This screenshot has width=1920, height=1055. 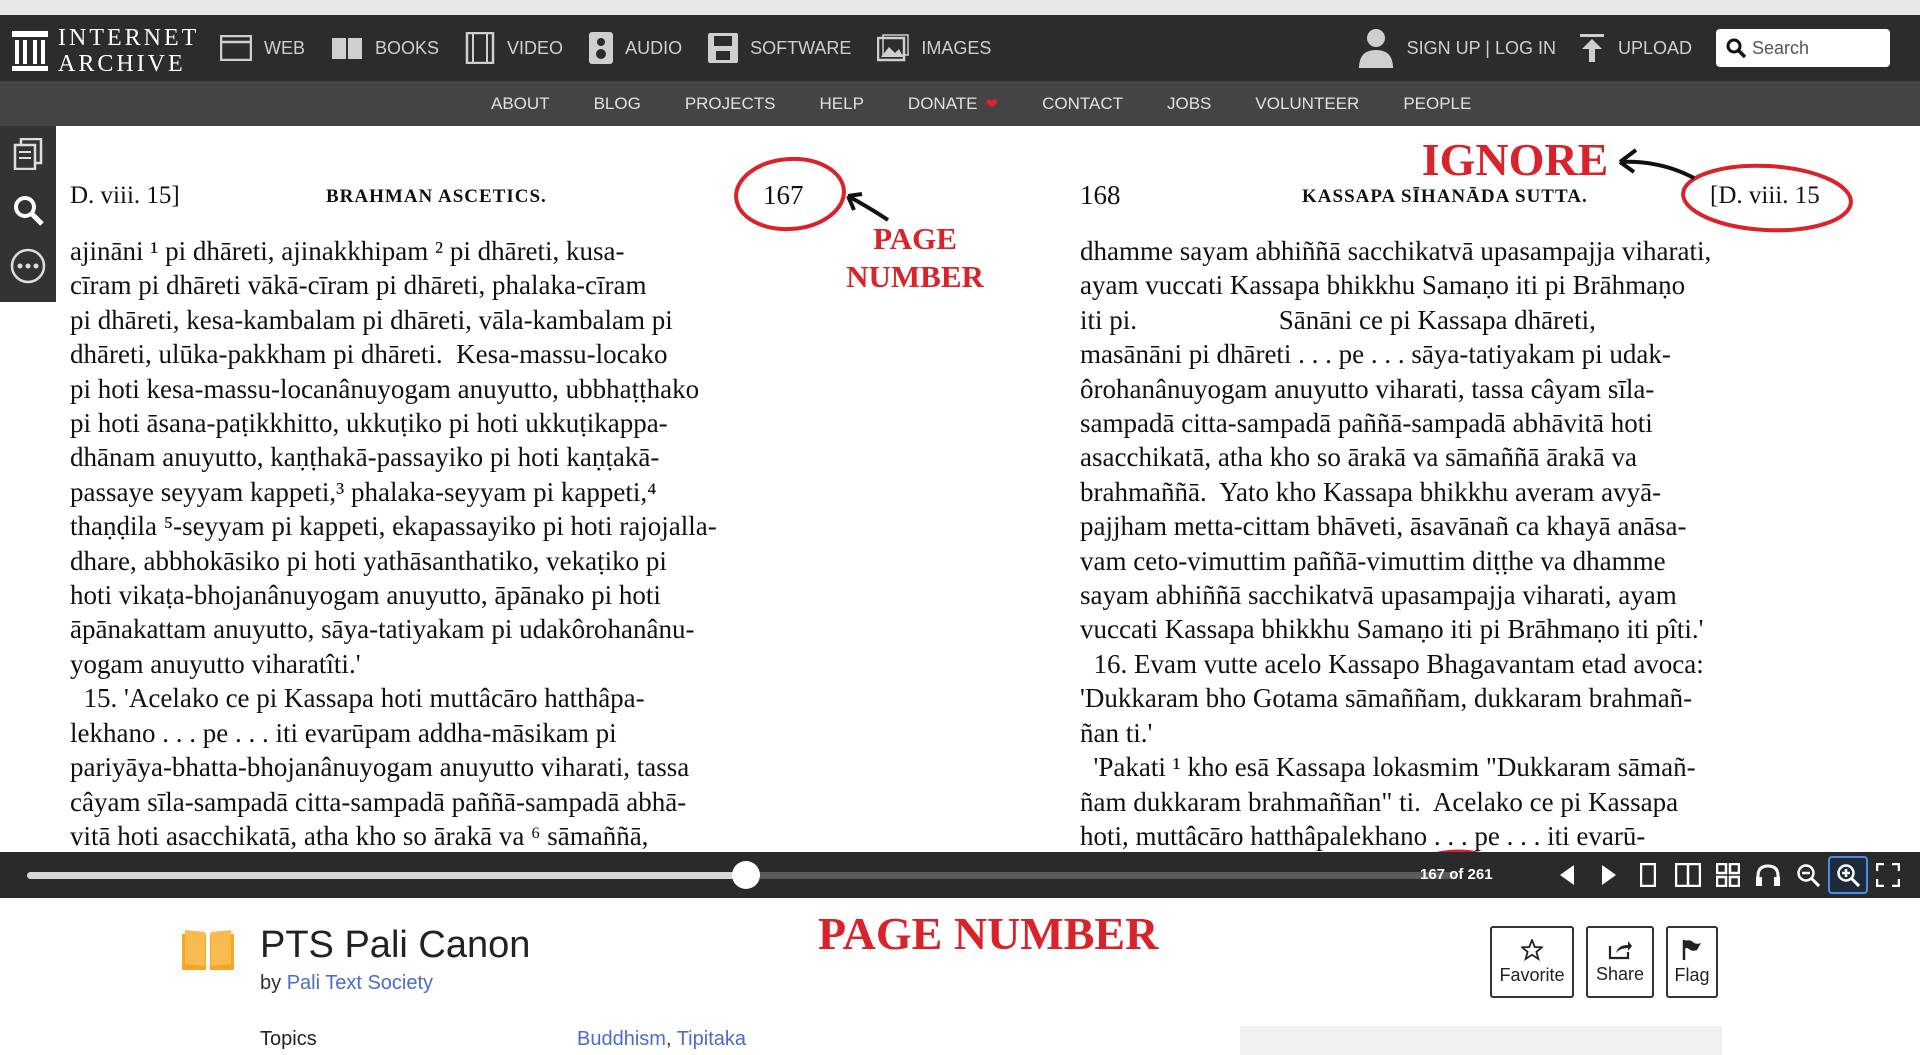 I want to click on more-options-icon, so click(x=28, y=266).